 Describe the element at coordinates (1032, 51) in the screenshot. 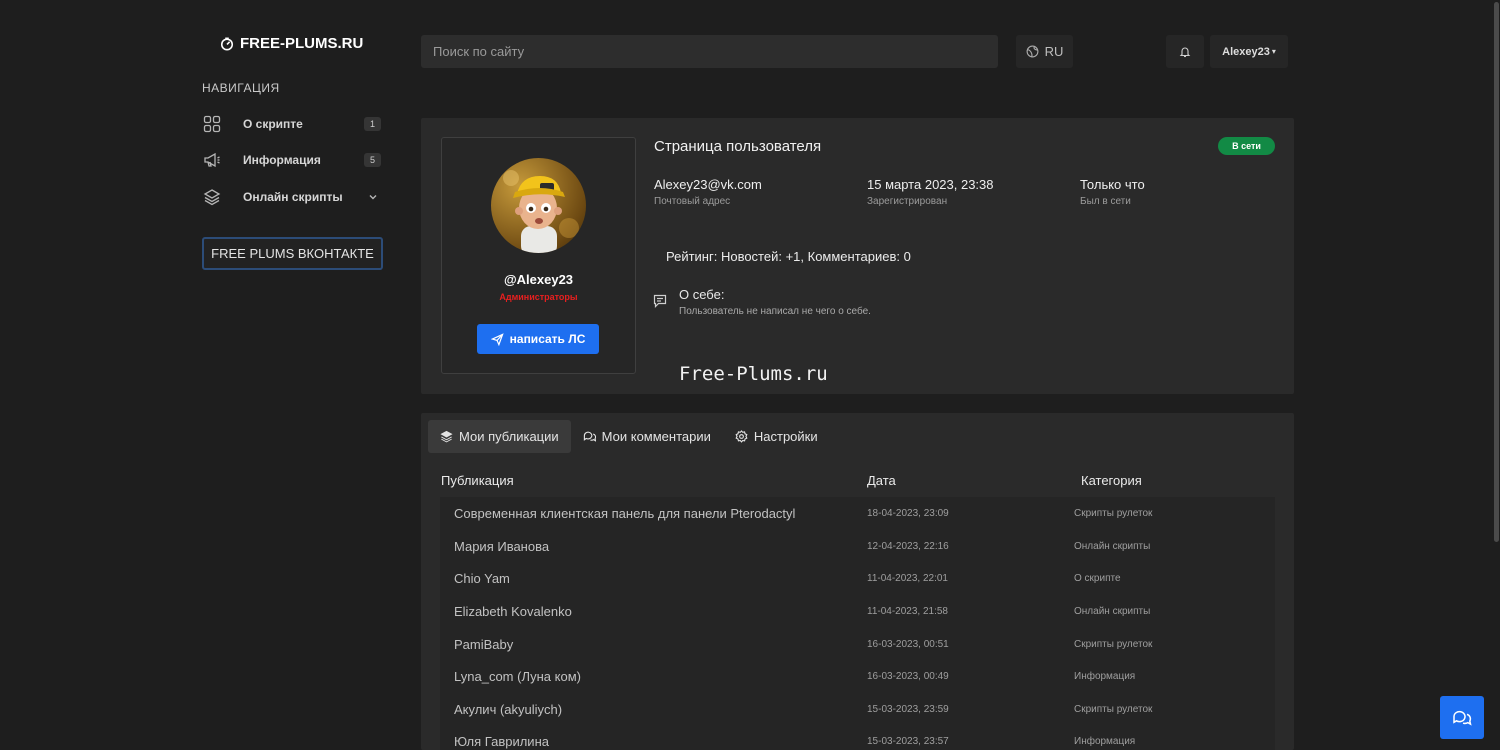

I see `globe-icon` at that location.